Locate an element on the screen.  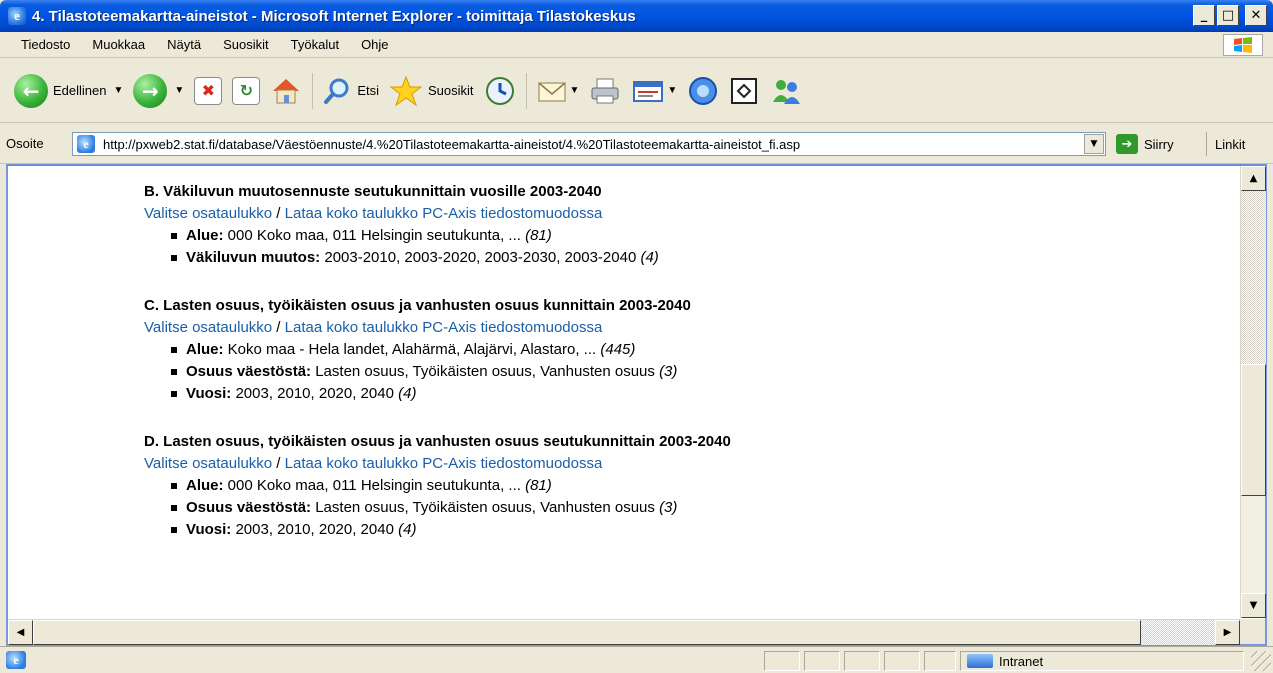
horizontal-scroll-thumb is located at coordinates (587, 632).